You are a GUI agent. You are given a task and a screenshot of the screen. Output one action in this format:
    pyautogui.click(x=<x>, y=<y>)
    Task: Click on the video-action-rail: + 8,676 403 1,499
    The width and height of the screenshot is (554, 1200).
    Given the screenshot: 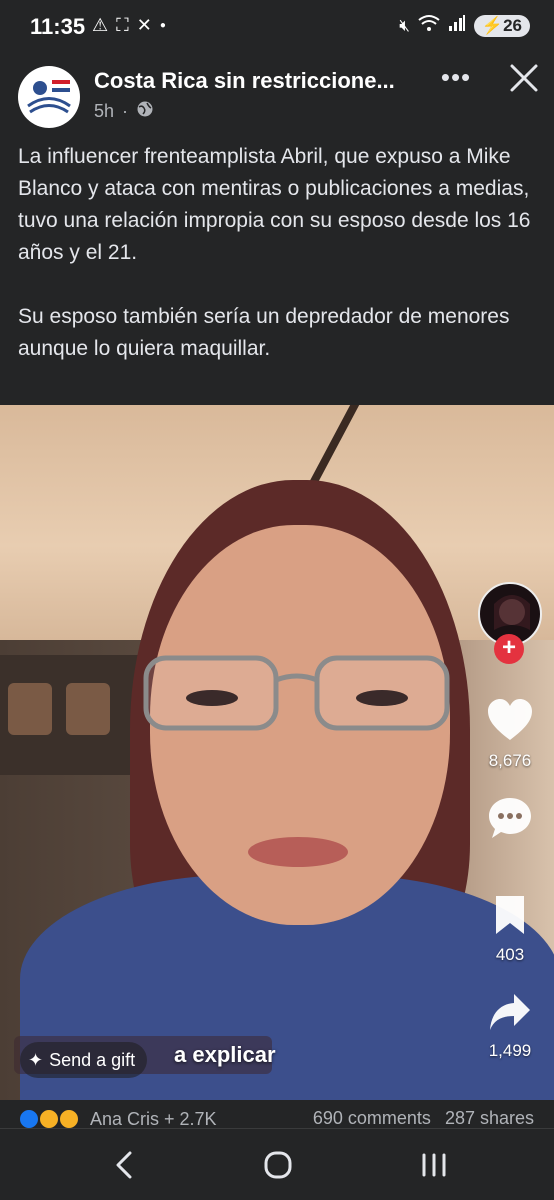 What is the action you would take?
    pyautogui.click(x=510, y=842)
    